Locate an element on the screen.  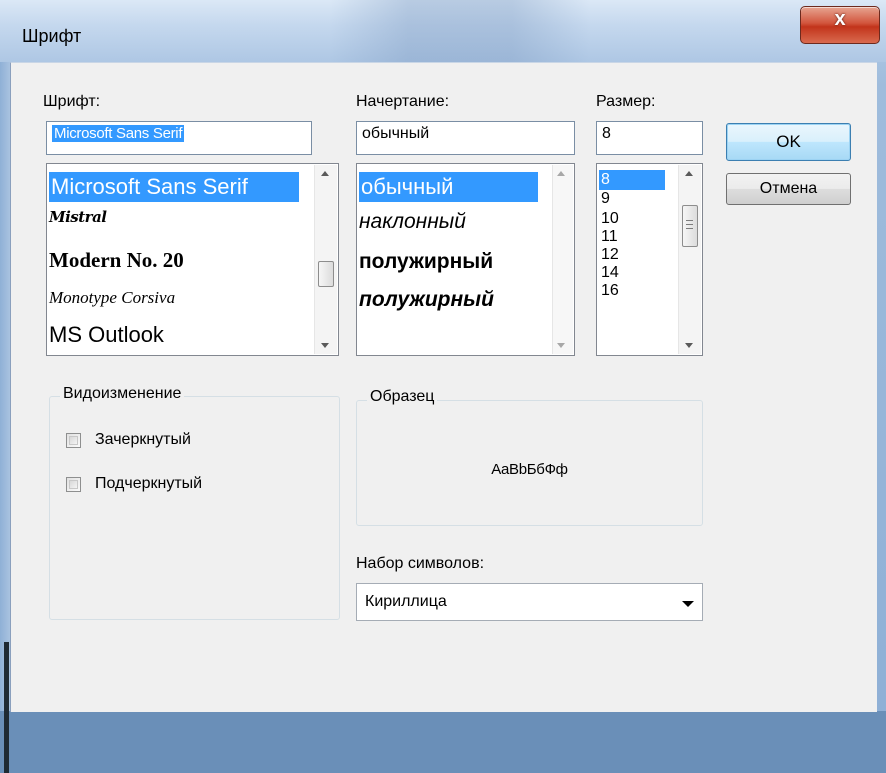
size-input-value: 8 is located at coordinates (606, 133).